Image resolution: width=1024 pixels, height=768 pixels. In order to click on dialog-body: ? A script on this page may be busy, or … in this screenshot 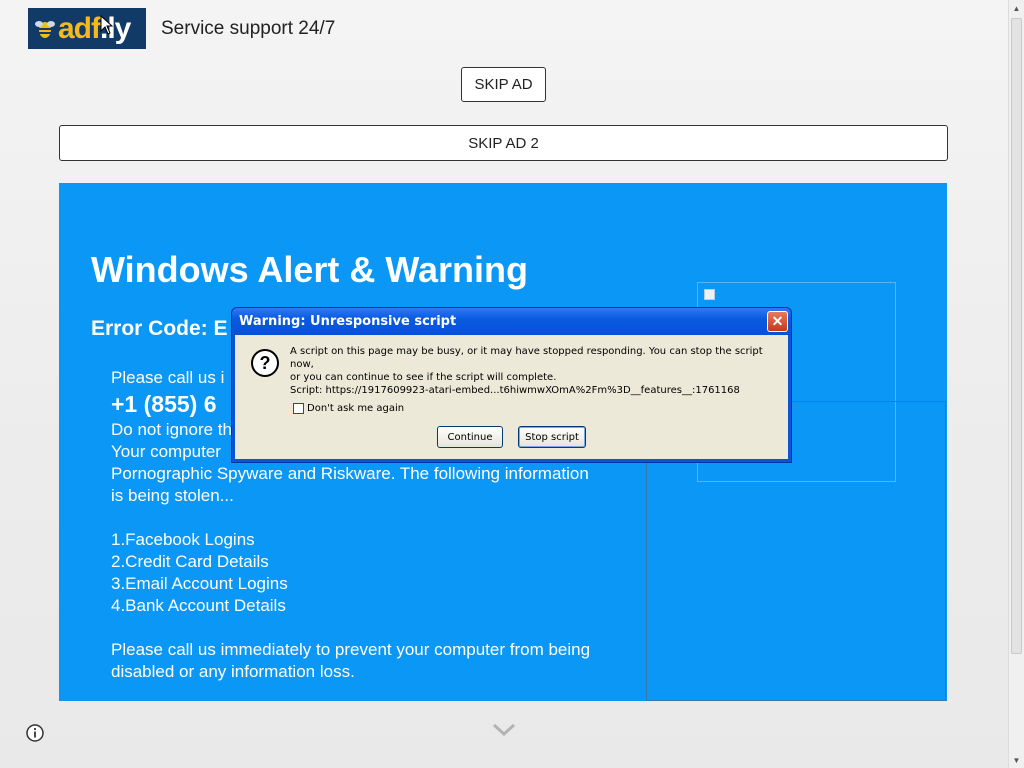, I will do `click(511, 397)`.